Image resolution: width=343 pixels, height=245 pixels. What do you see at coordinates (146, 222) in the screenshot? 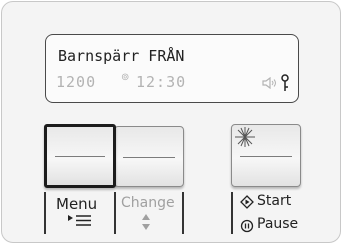
I see `up-down-arrows-icon` at bounding box center [146, 222].